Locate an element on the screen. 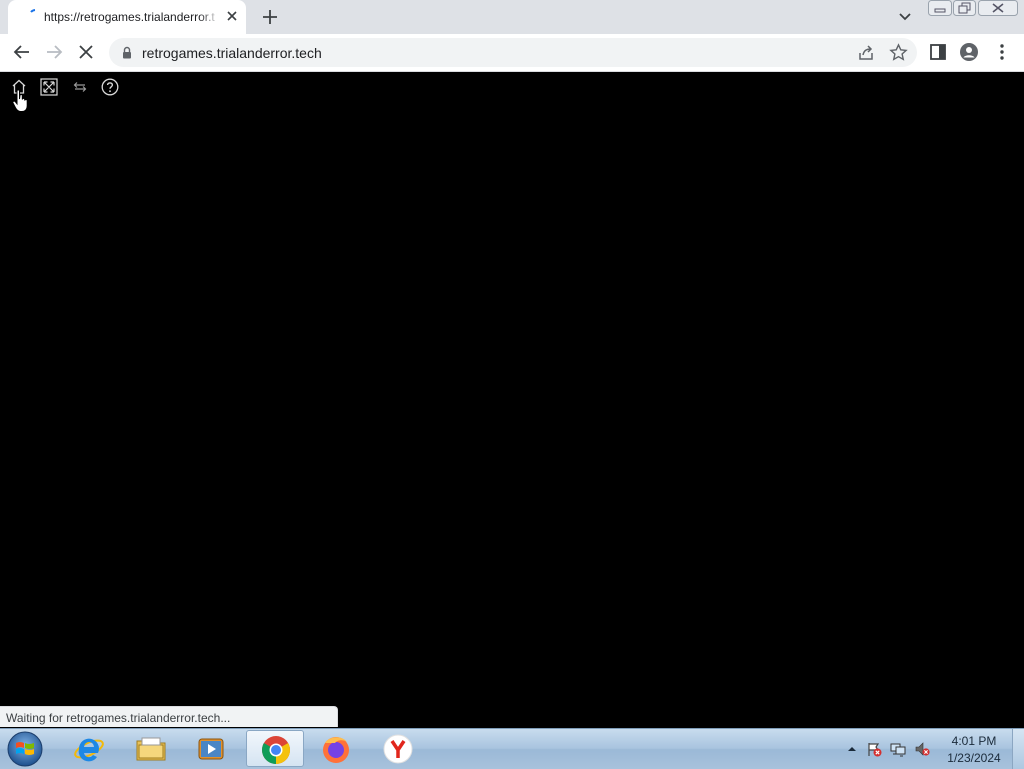 This screenshot has height=769, width=1024. forward-arrow-icon is located at coordinates (54, 52).